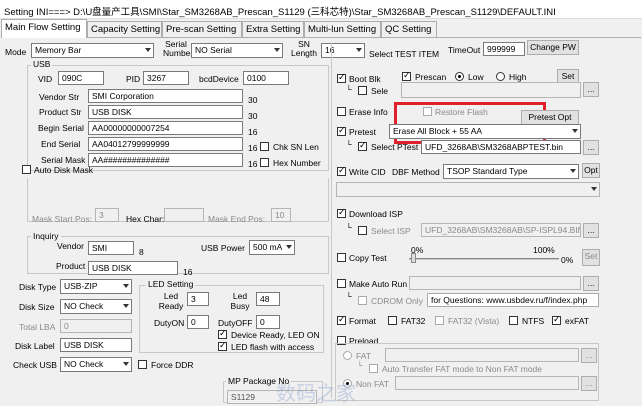 The image size is (642, 406). What do you see at coordinates (504, 49) in the screenshot?
I see `timeout-input: 999999` at bounding box center [504, 49].